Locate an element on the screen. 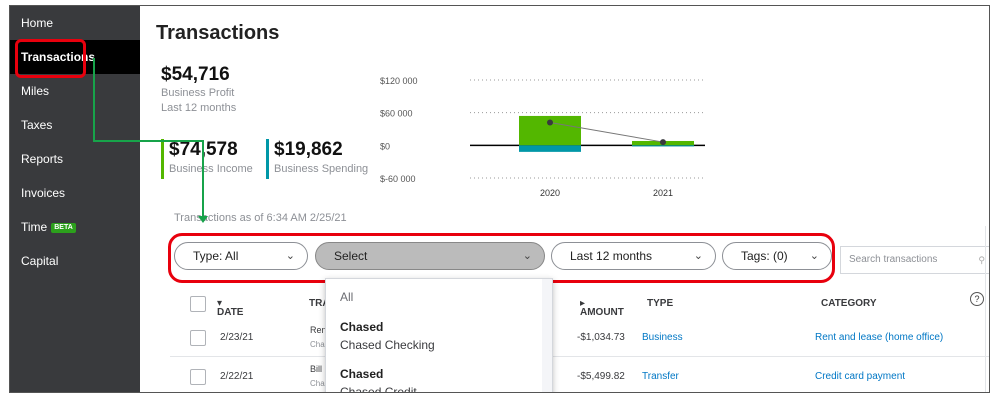 The width and height of the screenshot is (999, 401). spending-metric: $19,862 Business Spending is located at coordinates (317, 159).